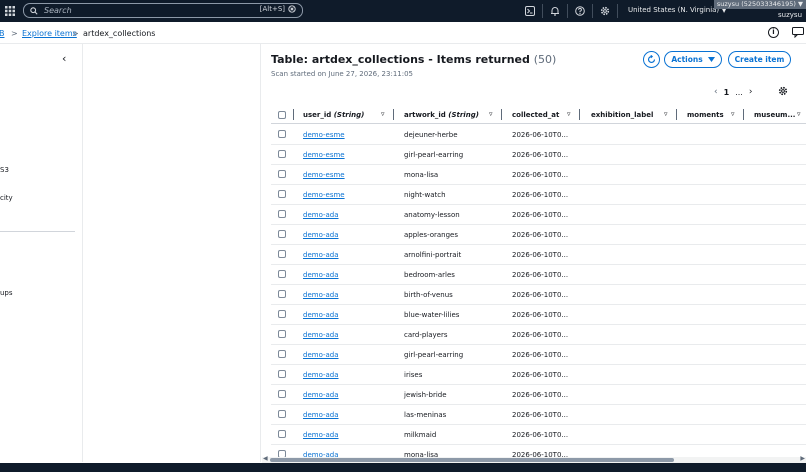  What do you see at coordinates (759, 59) in the screenshot?
I see `create-item-button: Create item` at bounding box center [759, 59].